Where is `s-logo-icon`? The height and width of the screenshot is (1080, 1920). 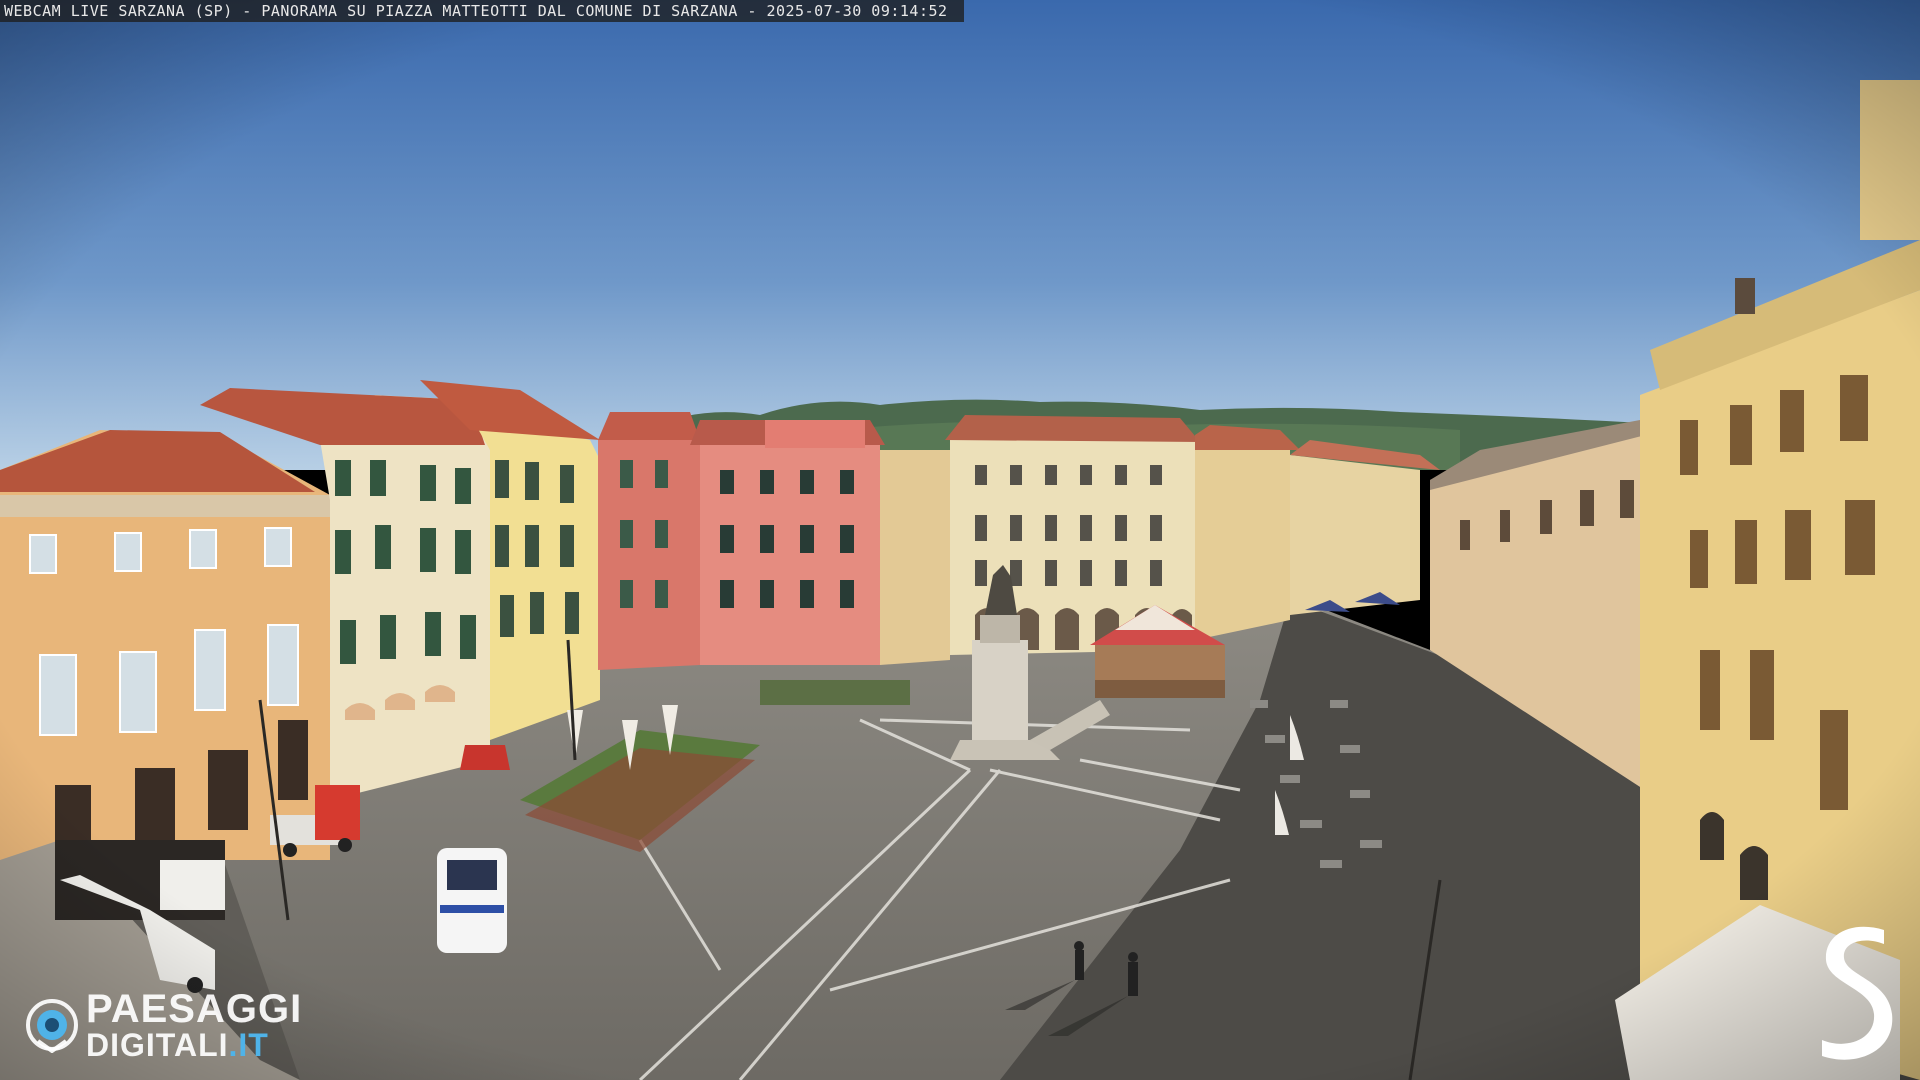 s-logo-icon is located at coordinates (1857, 993).